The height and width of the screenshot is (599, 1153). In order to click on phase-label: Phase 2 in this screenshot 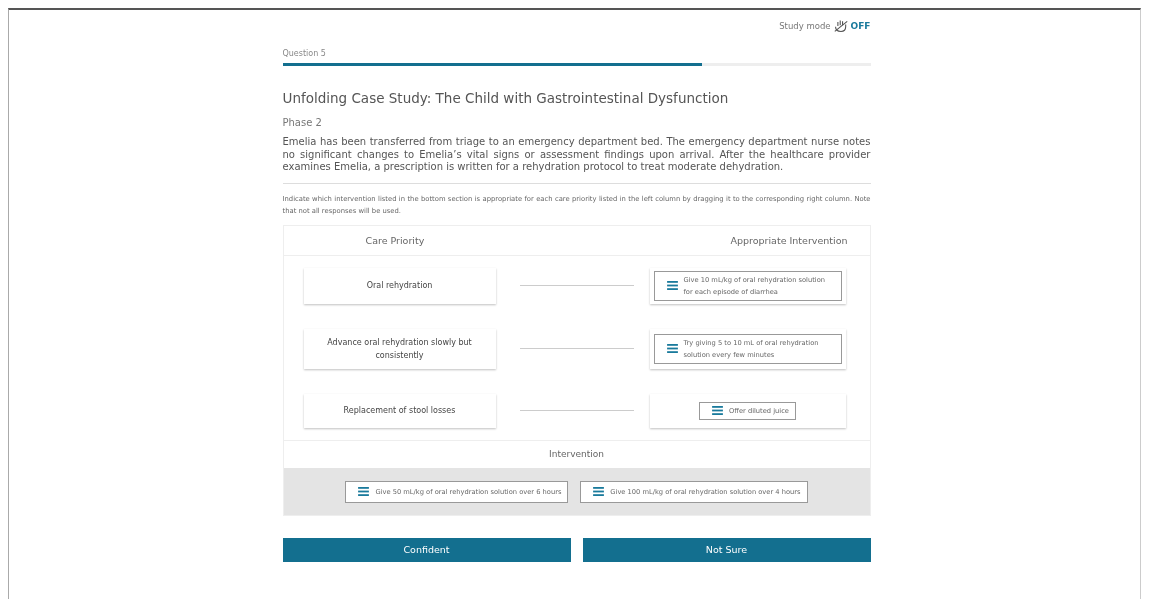, I will do `click(302, 122)`.